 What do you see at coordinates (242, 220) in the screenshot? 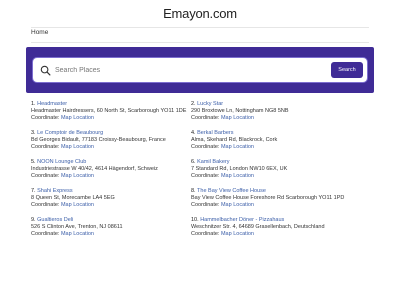
I see `place-name-link: Hammelbacher Döner - Pizzahaus` at bounding box center [242, 220].